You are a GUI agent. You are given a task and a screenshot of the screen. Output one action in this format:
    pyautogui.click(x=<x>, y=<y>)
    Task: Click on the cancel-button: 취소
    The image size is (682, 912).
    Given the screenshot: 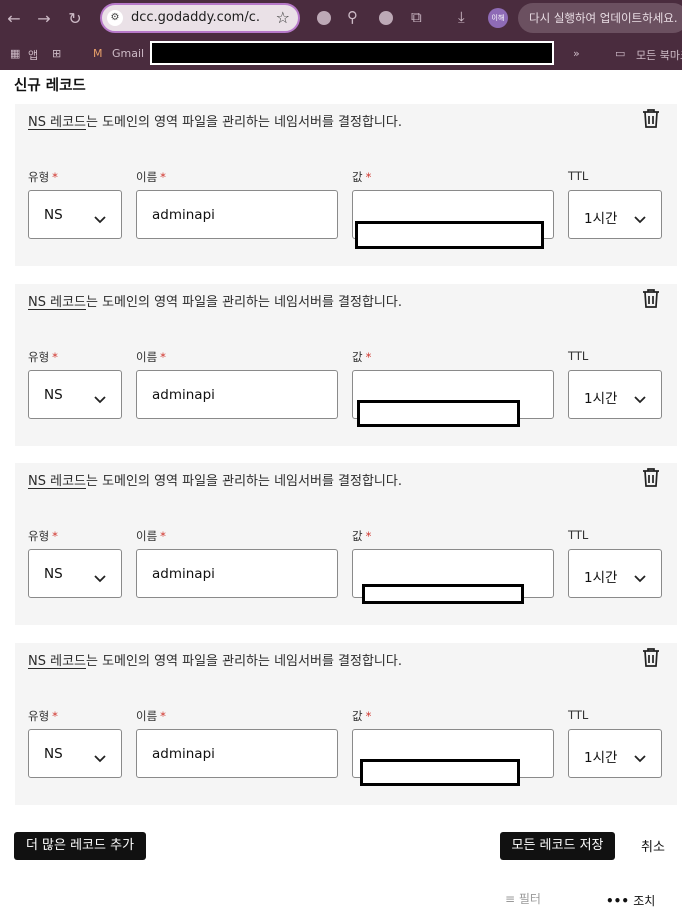 What is the action you would take?
    pyautogui.click(x=653, y=845)
    